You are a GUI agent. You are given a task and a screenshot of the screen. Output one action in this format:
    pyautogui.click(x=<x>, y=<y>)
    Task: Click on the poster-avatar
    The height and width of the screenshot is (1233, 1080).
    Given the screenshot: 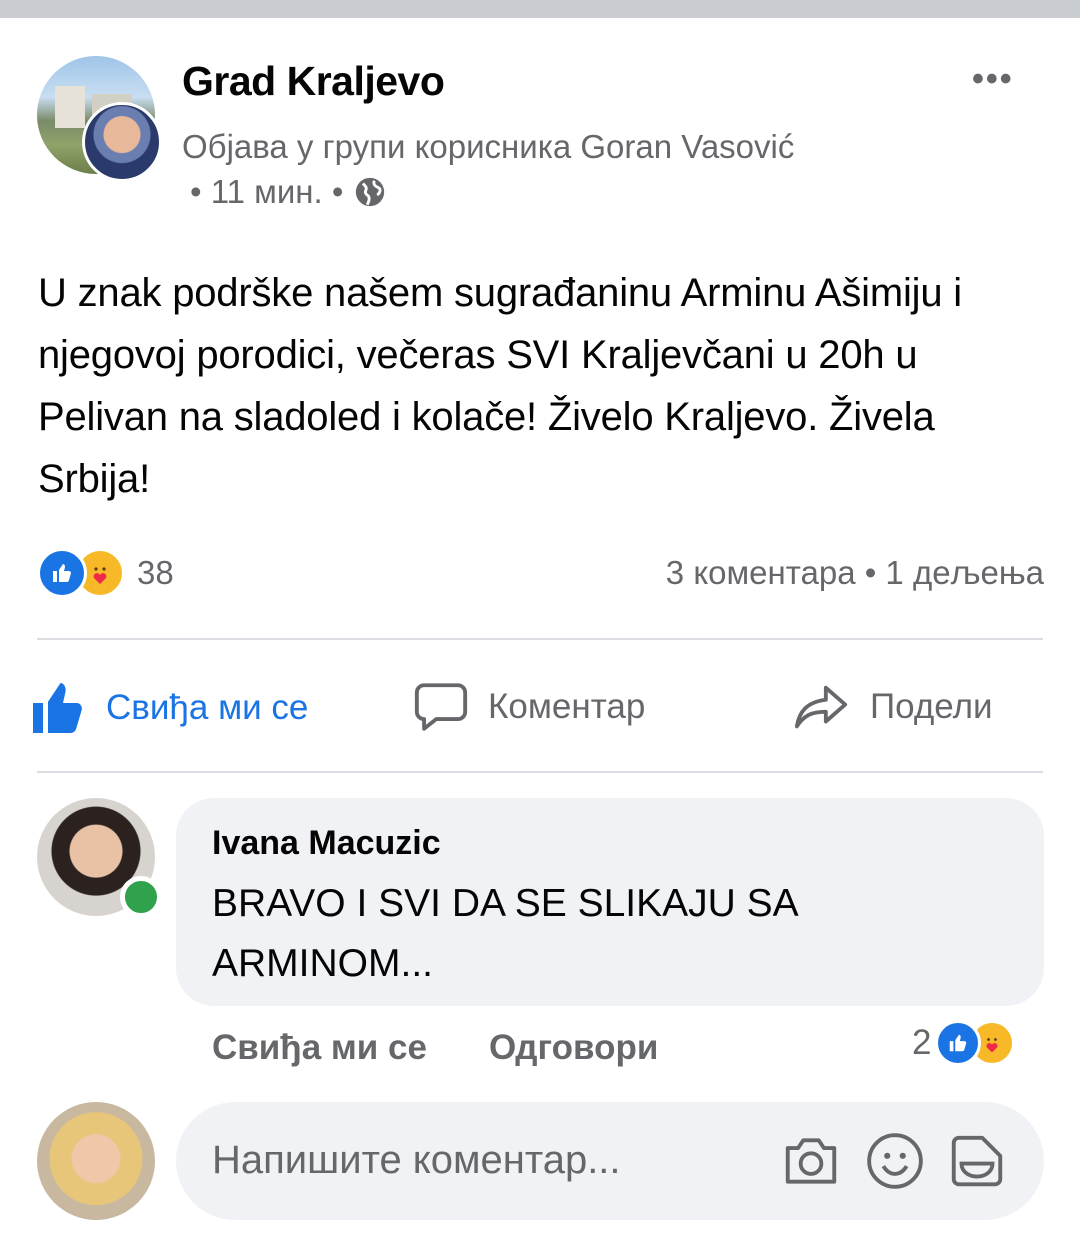 What is the action you would take?
    pyautogui.click(x=122, y=142)
    